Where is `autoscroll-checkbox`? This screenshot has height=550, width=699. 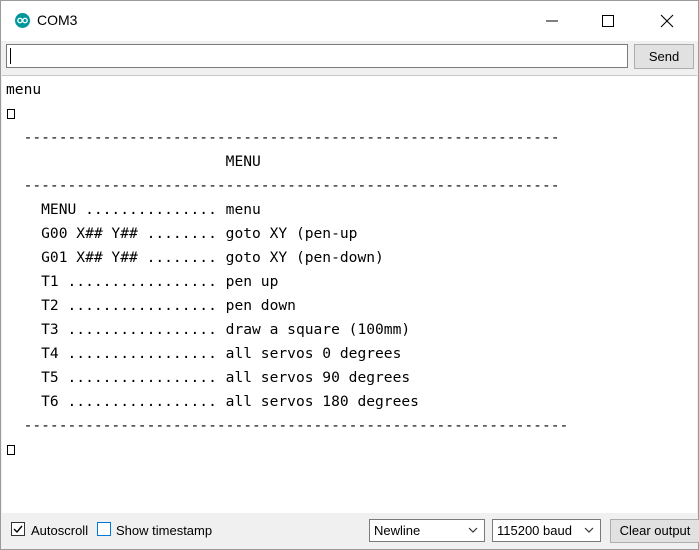 autoscroll-checkbox is located at coordinates (18, 529).